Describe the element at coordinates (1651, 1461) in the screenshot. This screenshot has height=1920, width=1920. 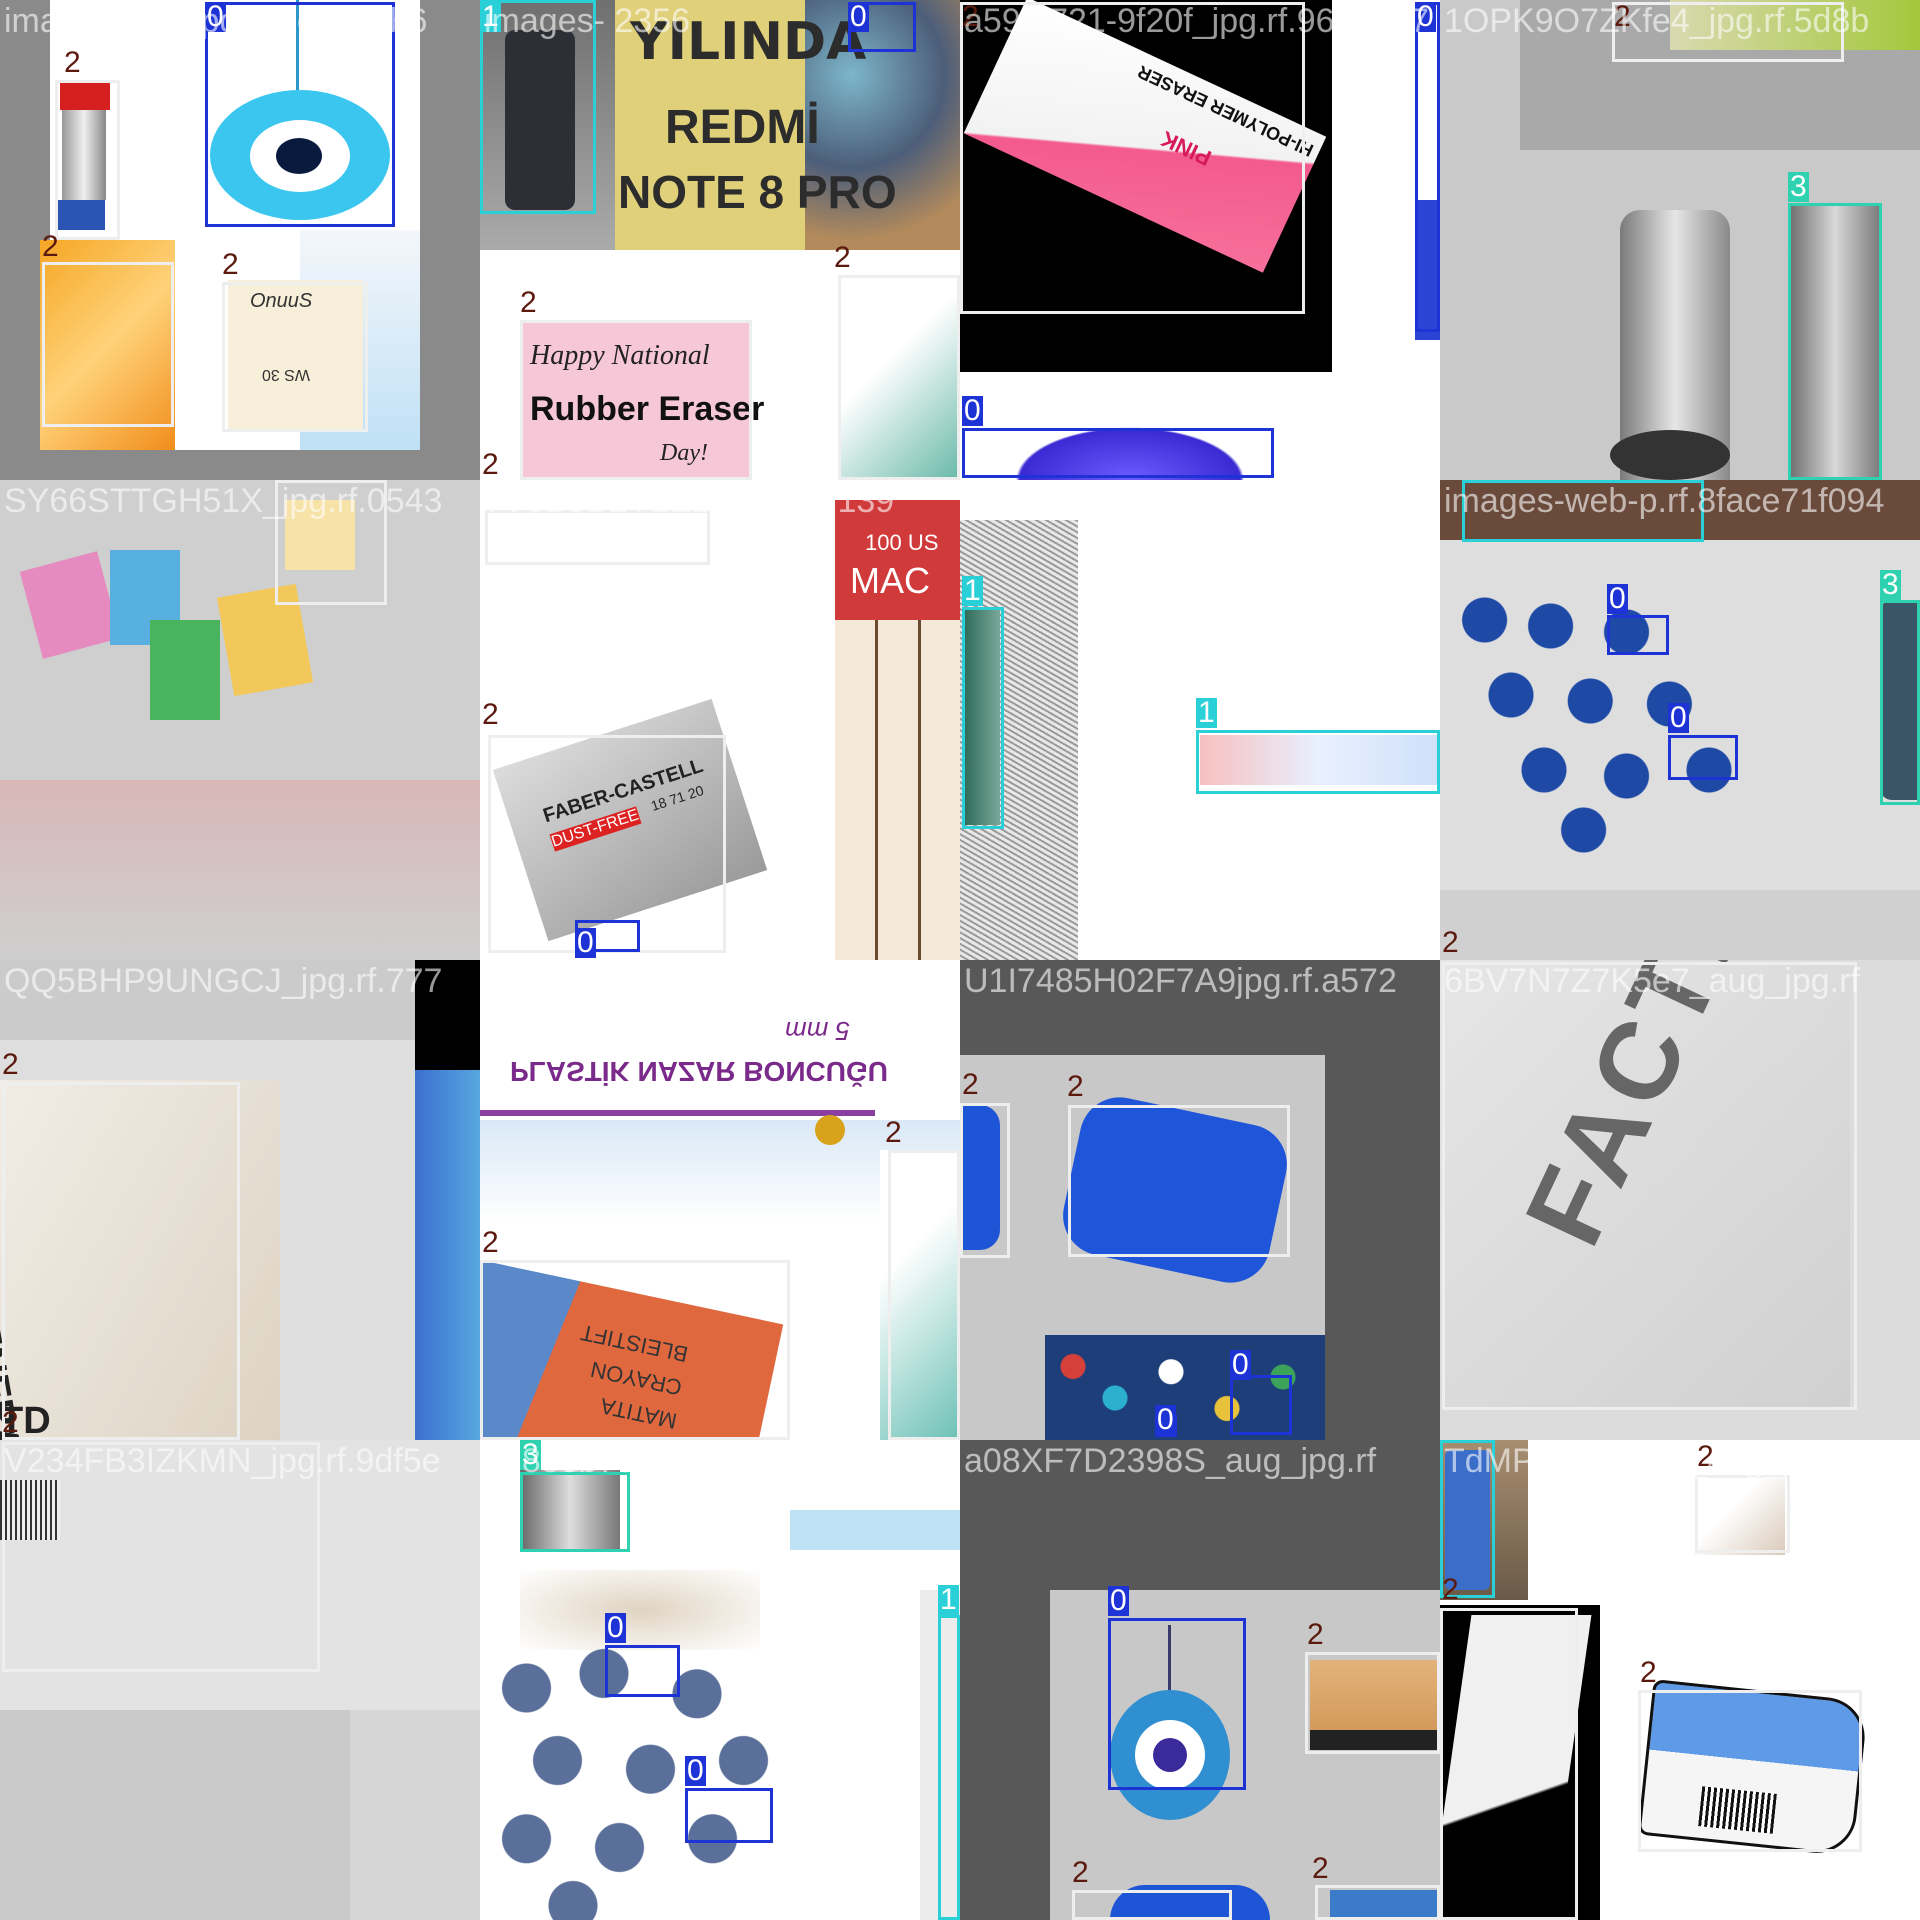
I see `tile-filename: TdMPTUMB595_aug_jpg.rf` at that location.